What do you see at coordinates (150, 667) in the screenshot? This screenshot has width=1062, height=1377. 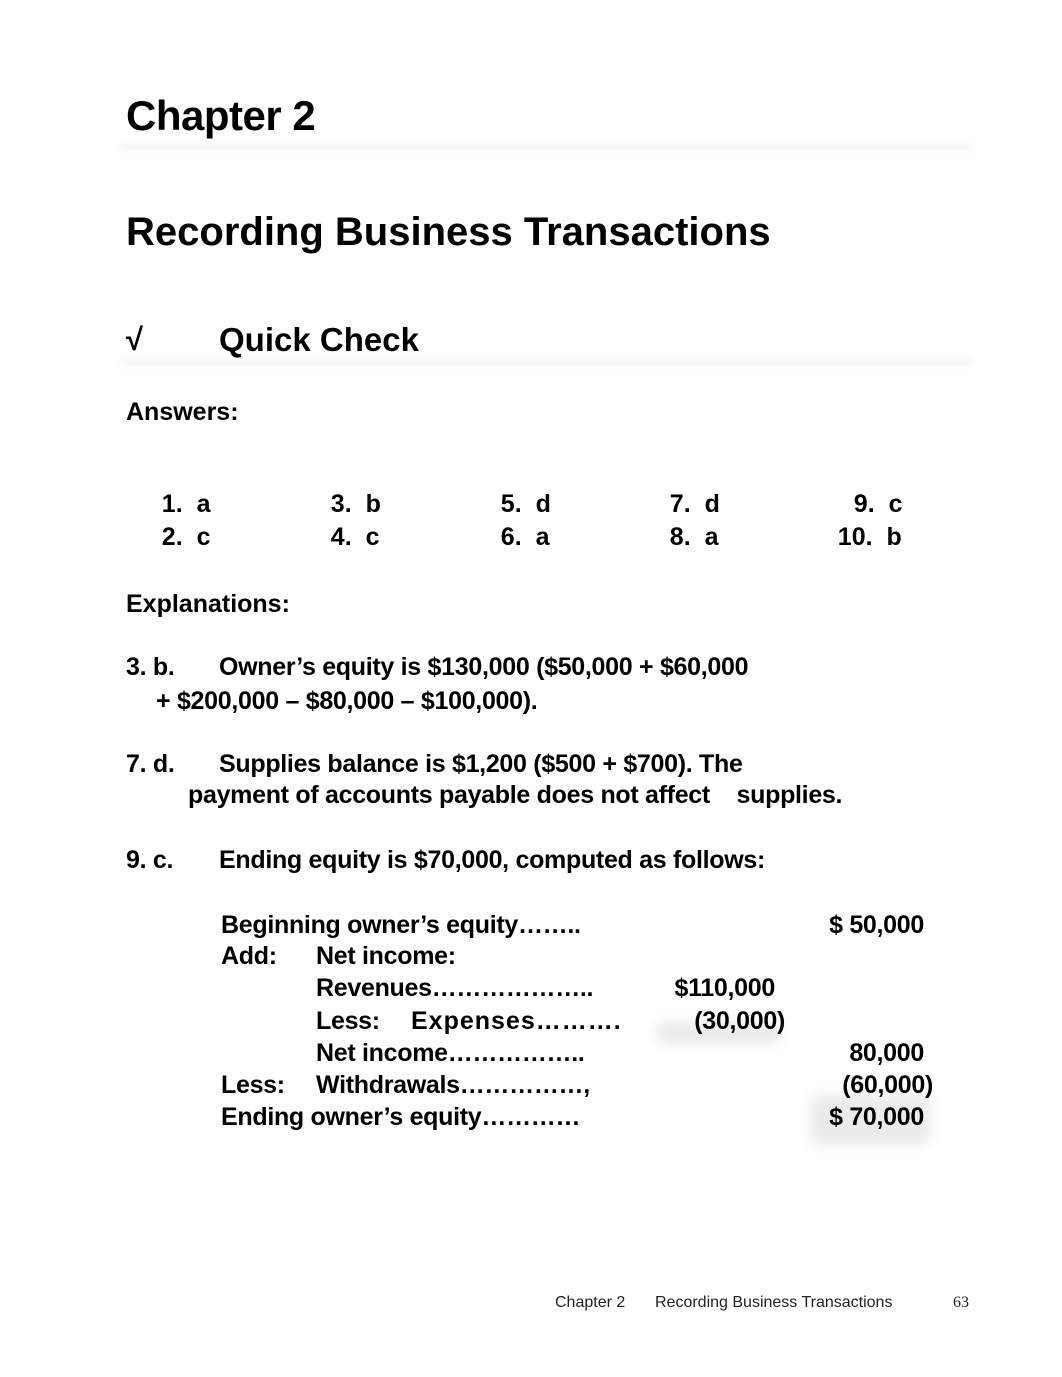 I see `explanation-key: 3. b.` at bounding box center [150, 667].